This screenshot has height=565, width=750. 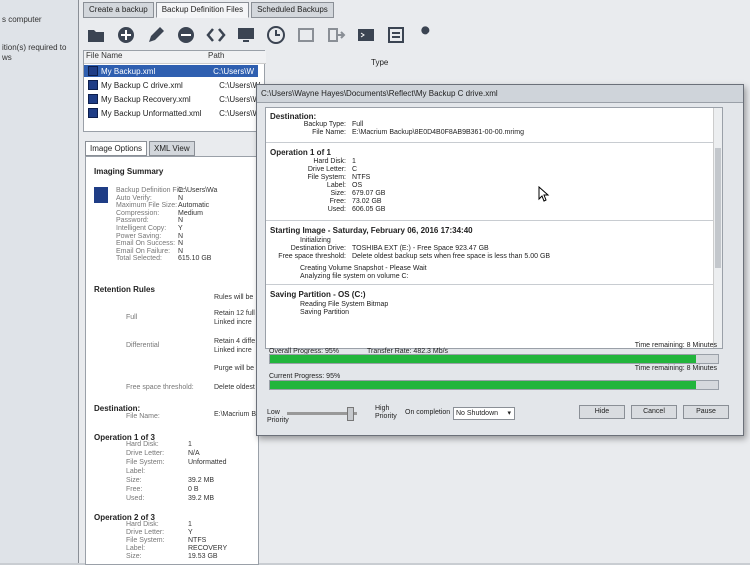 I want to click on diff-linked: Linked incre, so click(x=233, y=350).